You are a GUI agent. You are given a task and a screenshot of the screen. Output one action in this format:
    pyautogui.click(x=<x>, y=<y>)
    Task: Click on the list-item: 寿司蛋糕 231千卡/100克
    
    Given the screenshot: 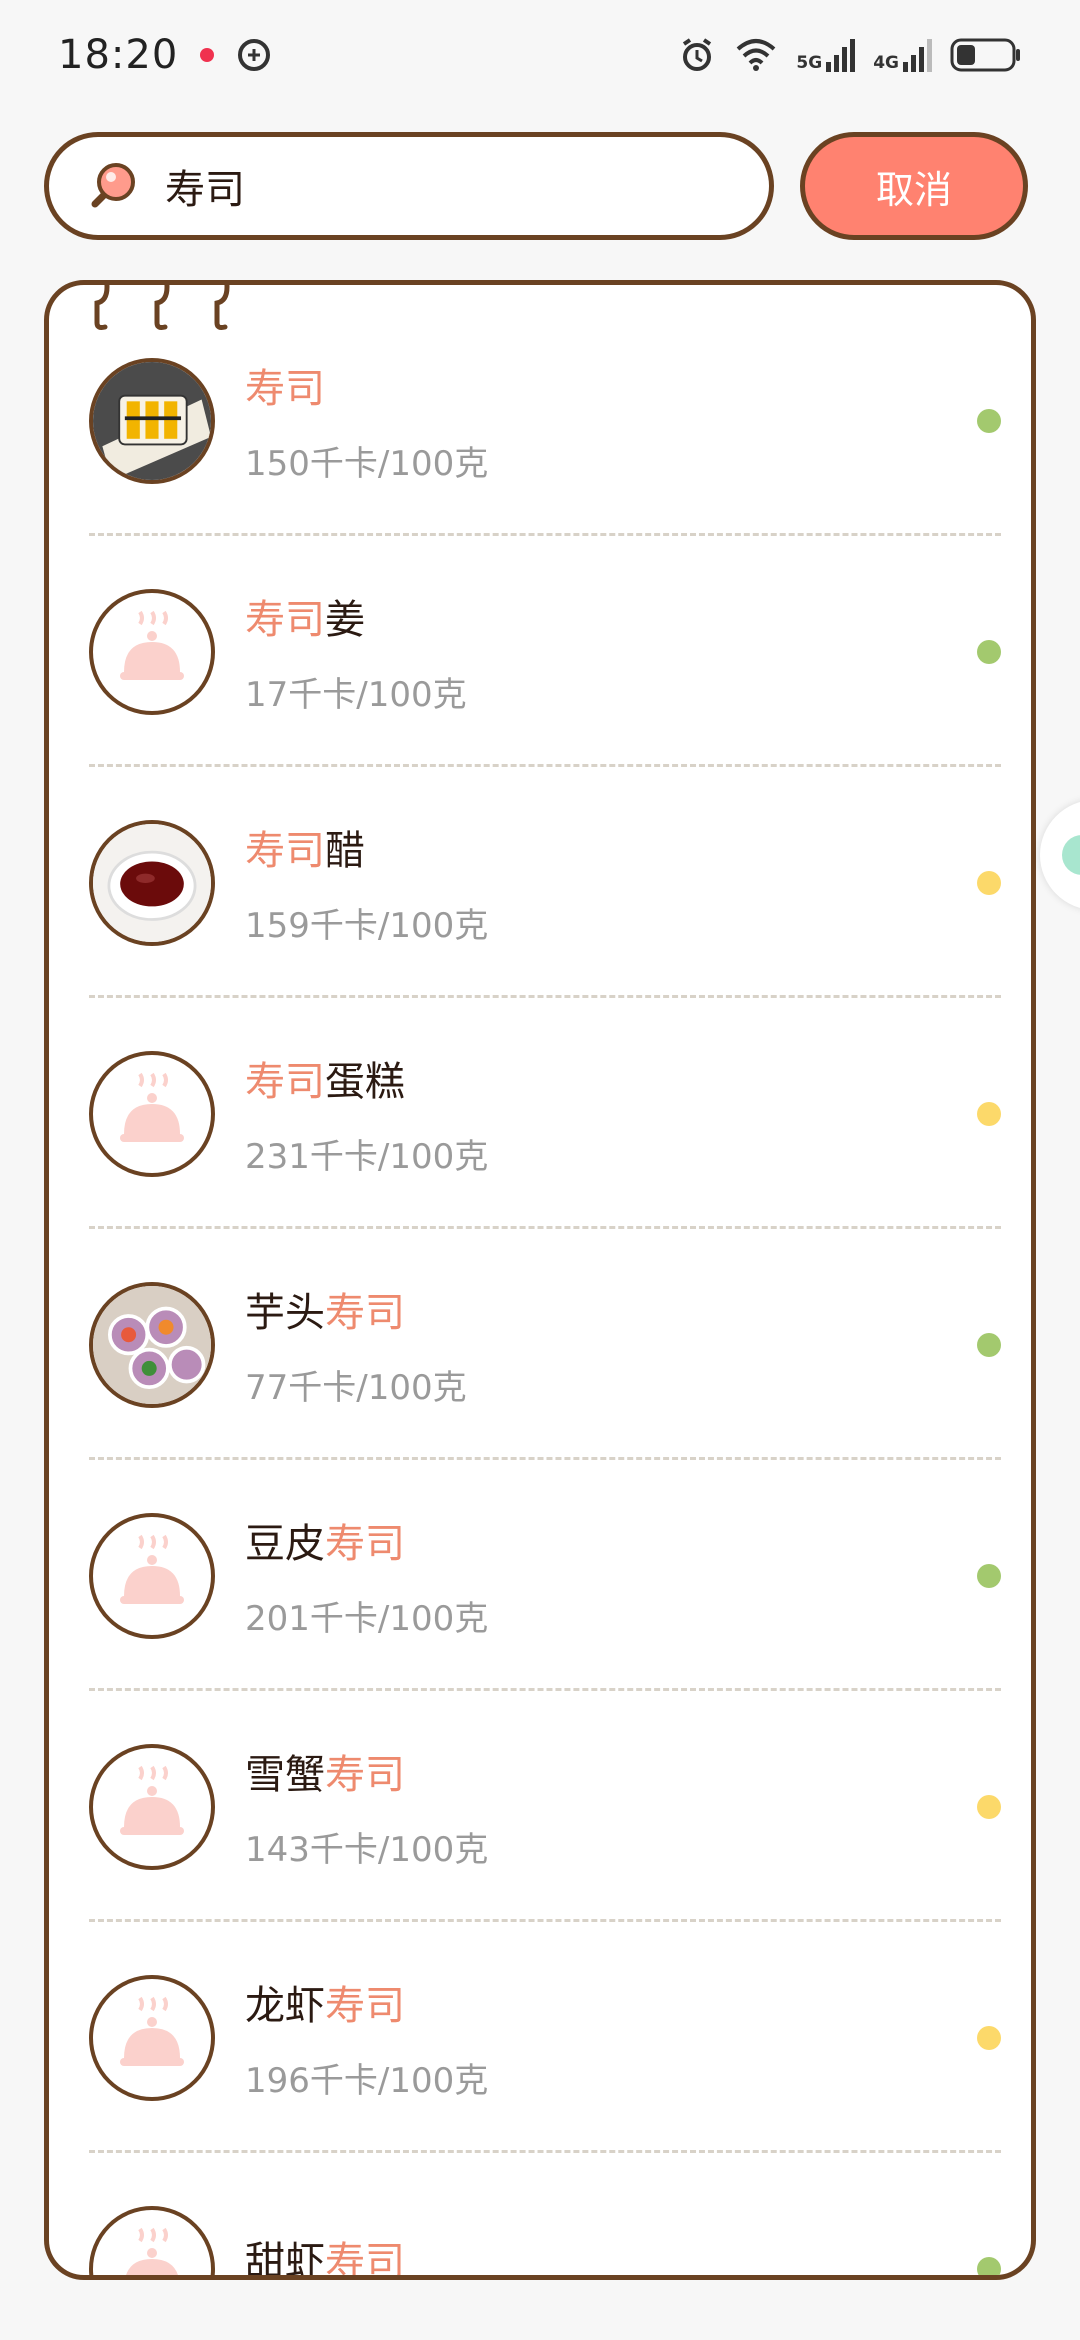 What is the action you would take?
    pyautogui.click(x=545, y=1113)
    